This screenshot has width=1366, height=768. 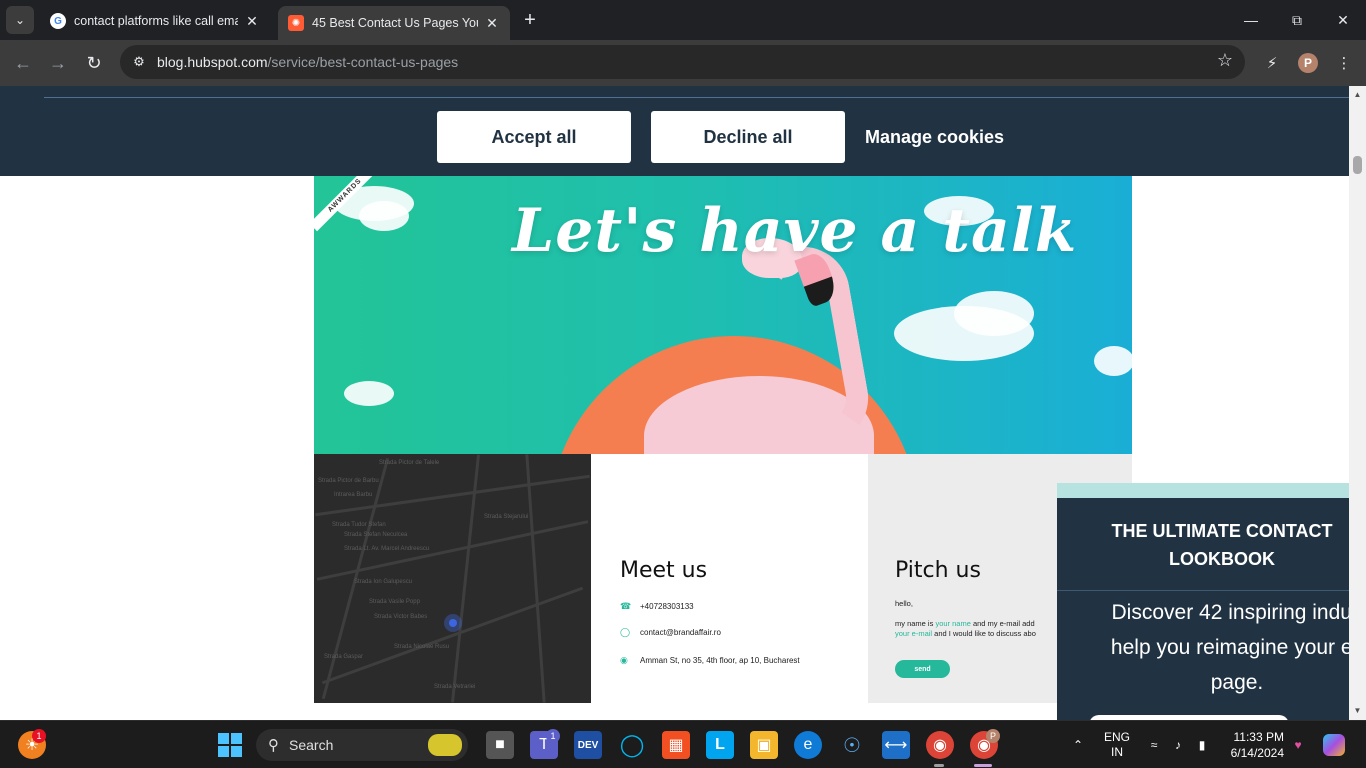 I want to click on restore-button: ⧉, so click(x=1297, y=20).